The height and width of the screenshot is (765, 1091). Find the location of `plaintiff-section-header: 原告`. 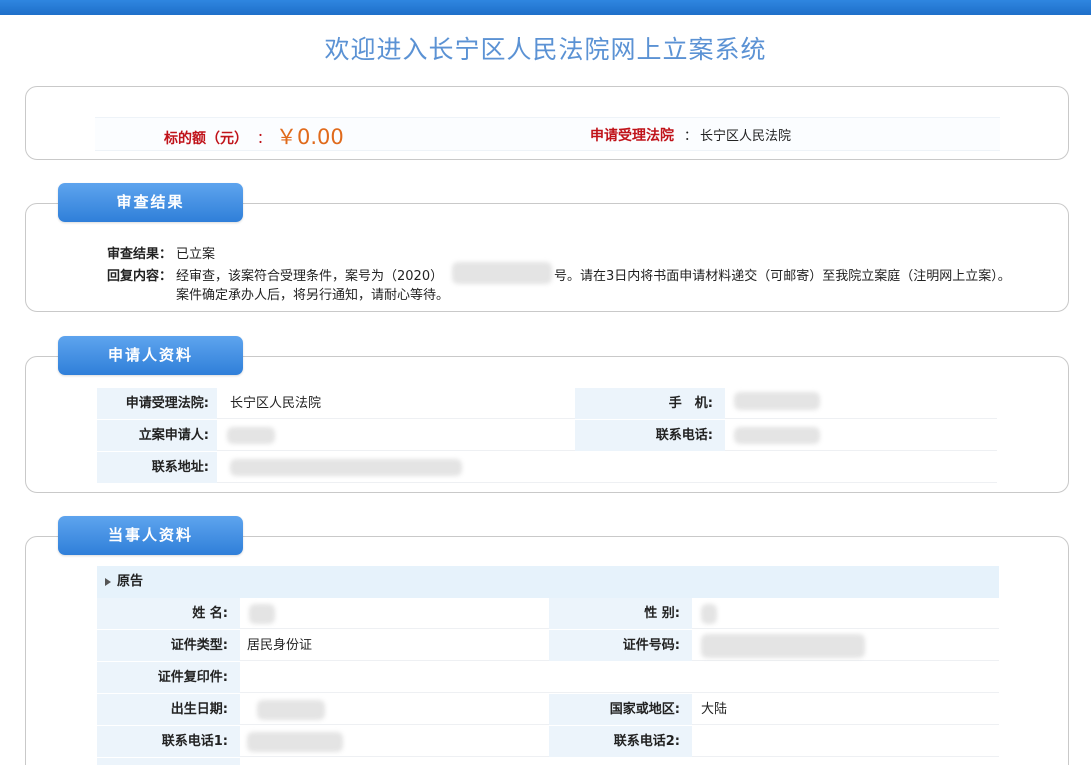

plaintiff-section-header: 原告 is located at coordinates (548, 582).